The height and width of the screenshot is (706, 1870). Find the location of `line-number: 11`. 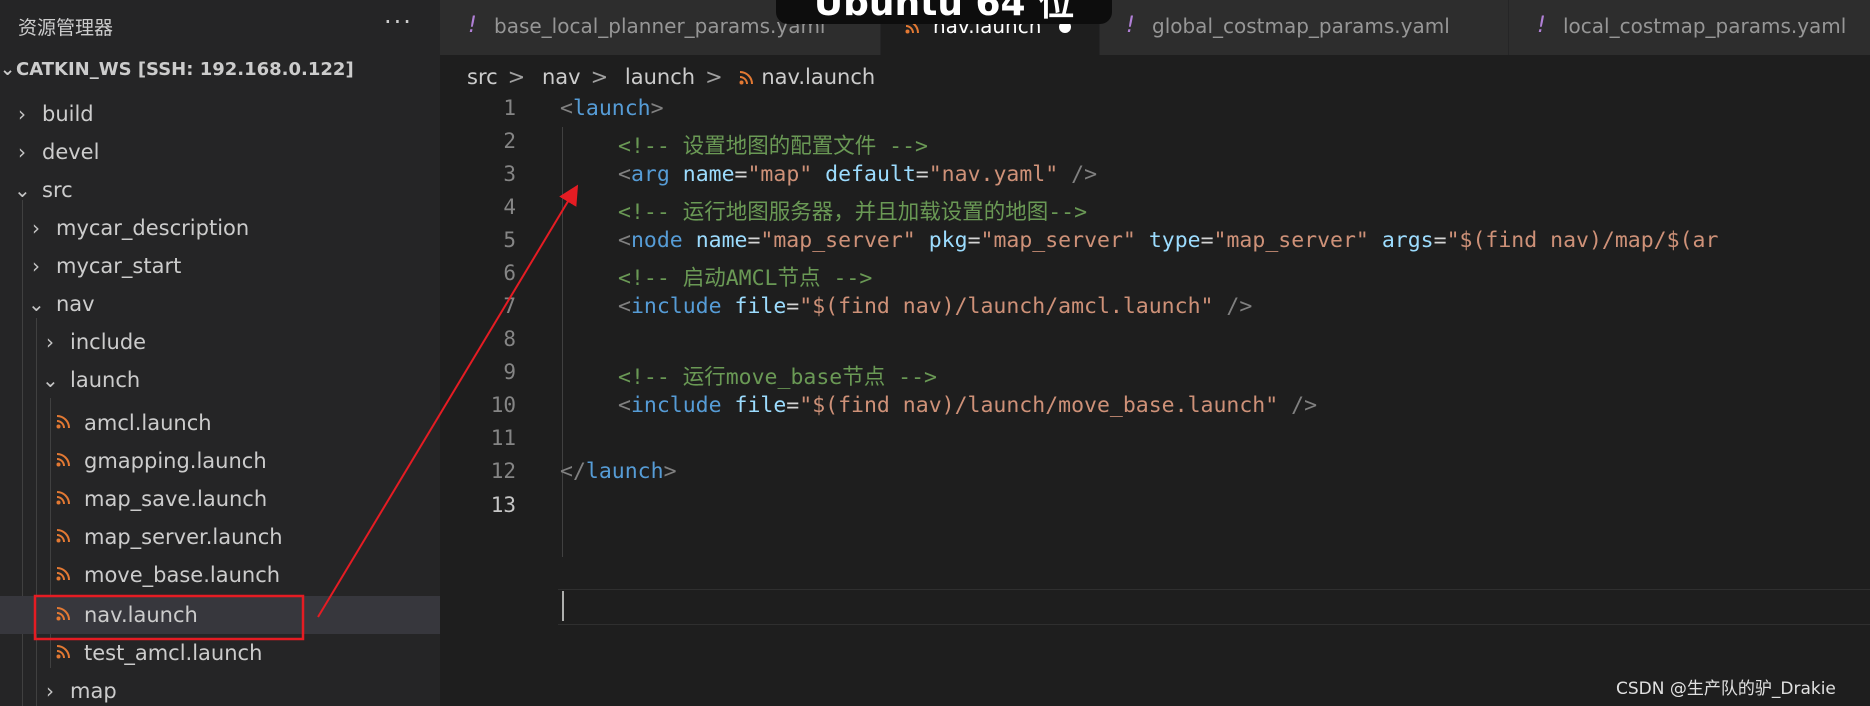

line-number: 11 is located at coordinates (503, 438).